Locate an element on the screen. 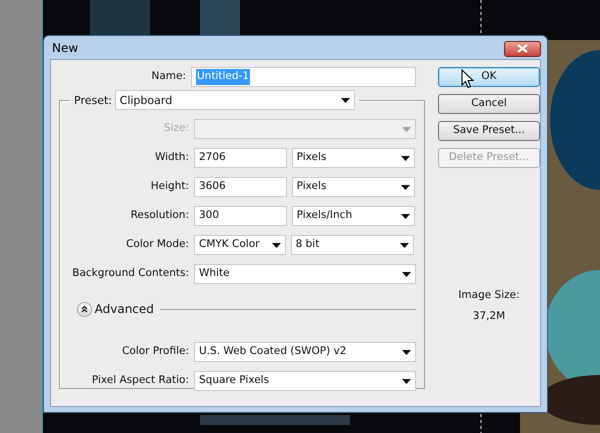  field-label: Background Contents: is located at coordinates (130, 274).